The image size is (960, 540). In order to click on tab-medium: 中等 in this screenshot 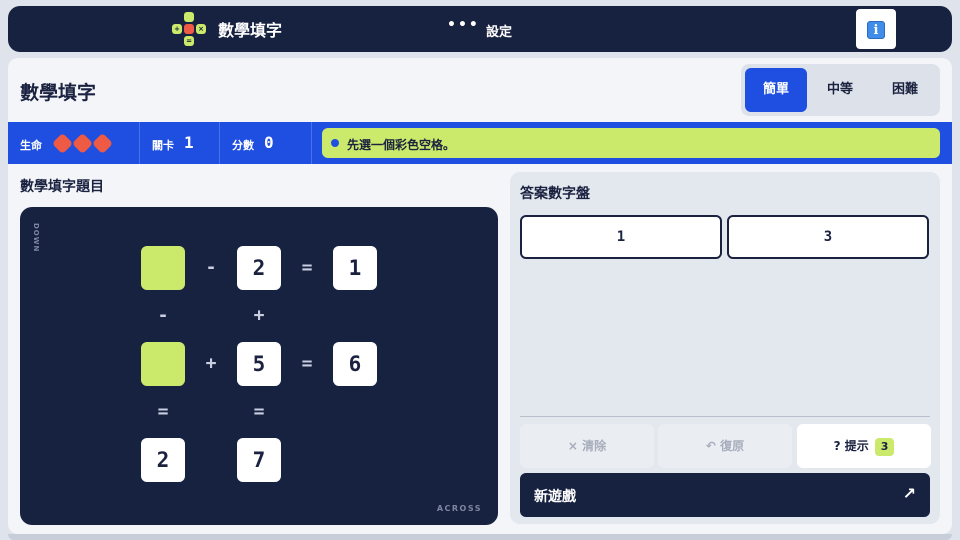, I will do `click(840, 90)`.